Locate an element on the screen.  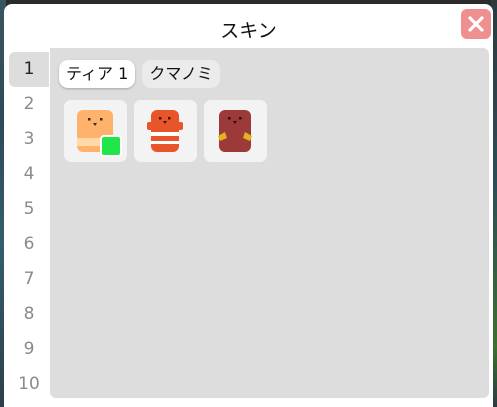
sidebar-item-1: 1 is located at coordinates (29, 69).